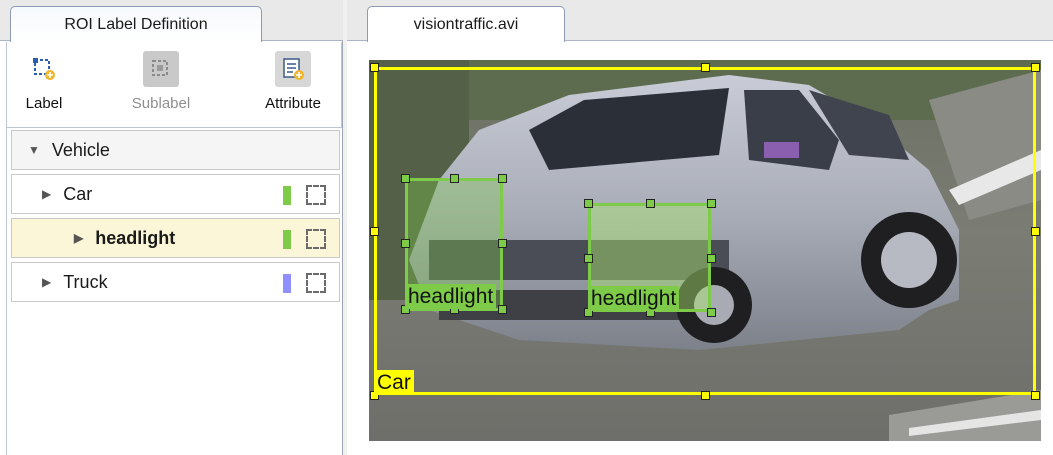 This screenshot has height=455, width=1053. I want to click on roi-label-car: Car, so click(394, 382).